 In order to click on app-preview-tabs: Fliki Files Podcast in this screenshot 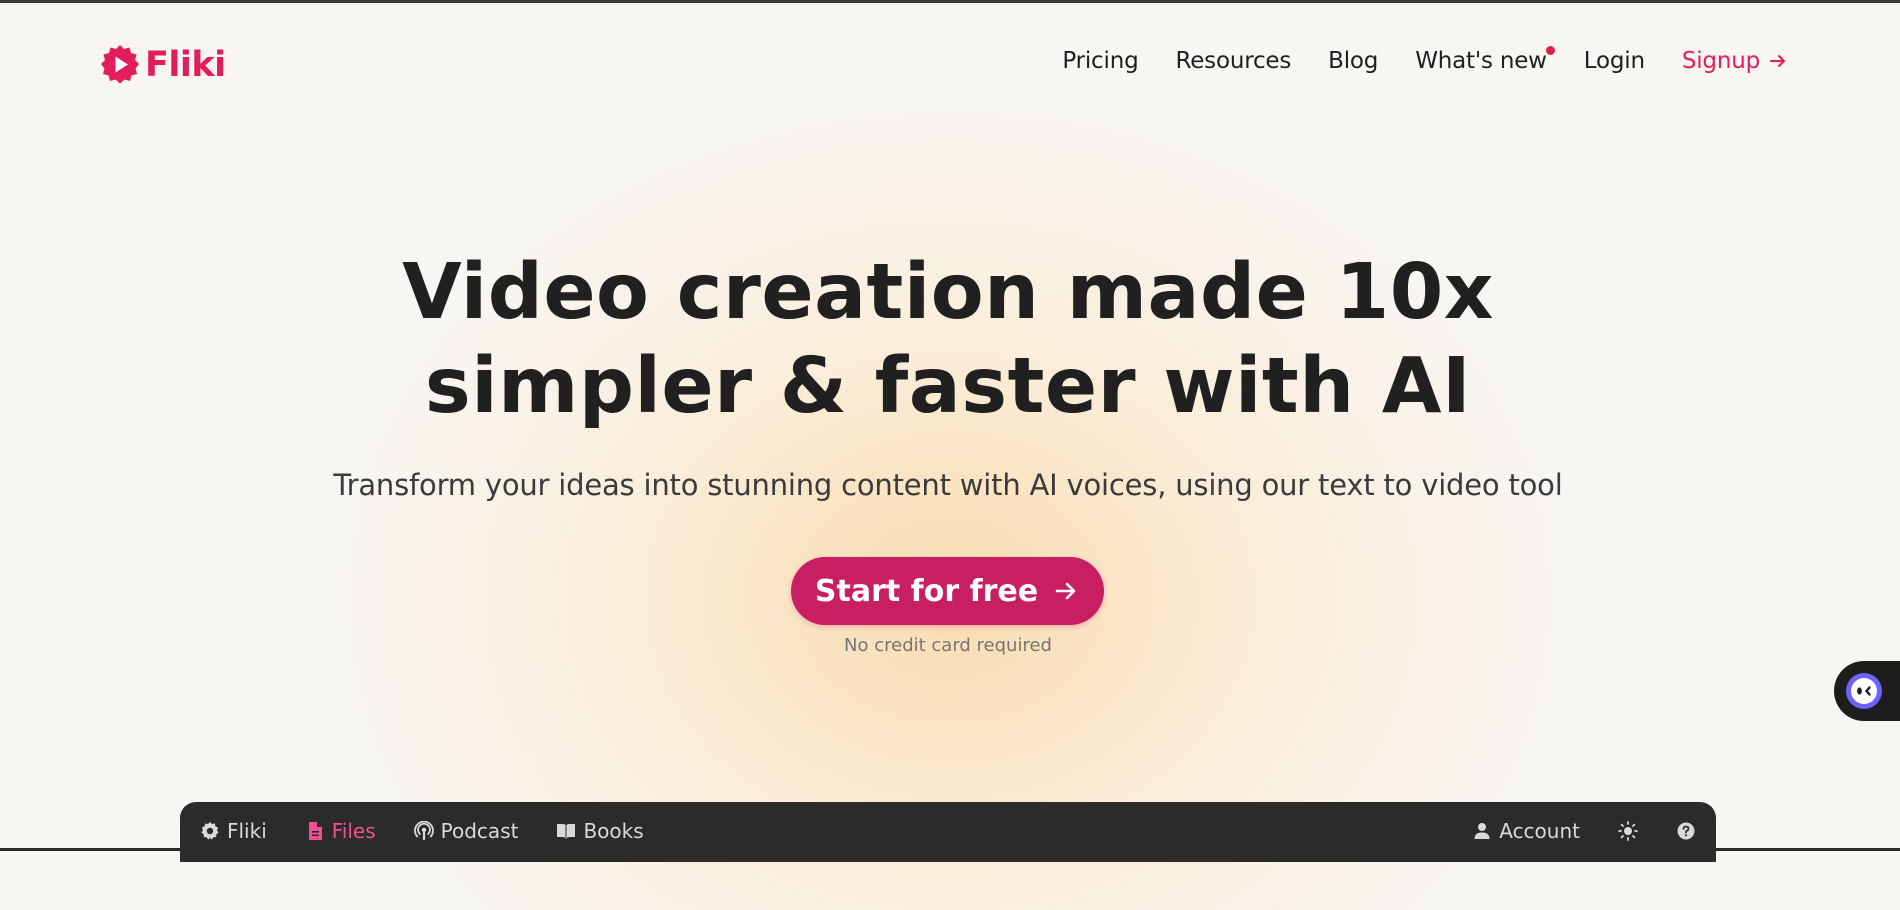, I will do `click(422, 831)`.